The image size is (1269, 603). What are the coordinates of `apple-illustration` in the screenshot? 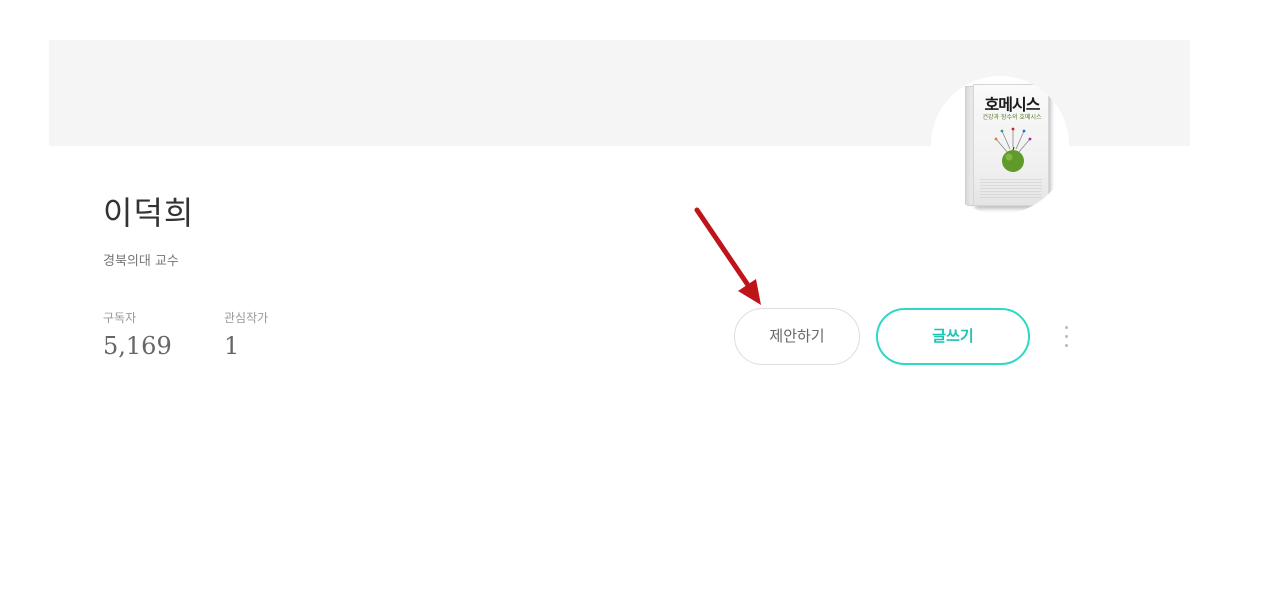 It's located at (1013, 149).